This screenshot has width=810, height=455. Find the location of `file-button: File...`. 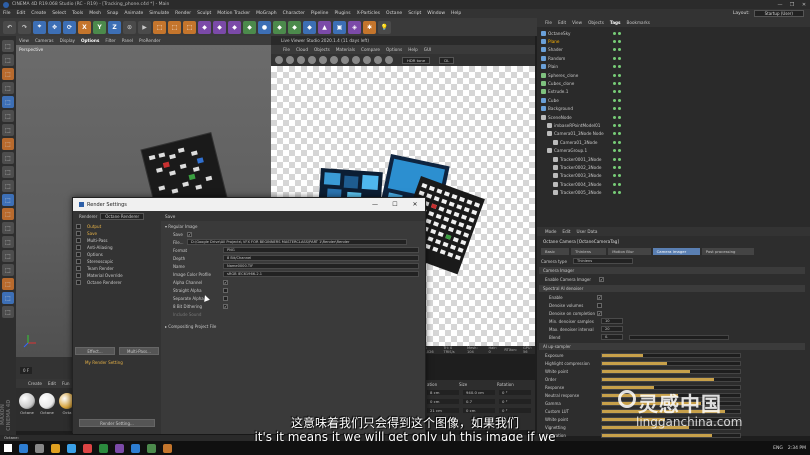

file-button: File... is located at coordinates (178, 242).